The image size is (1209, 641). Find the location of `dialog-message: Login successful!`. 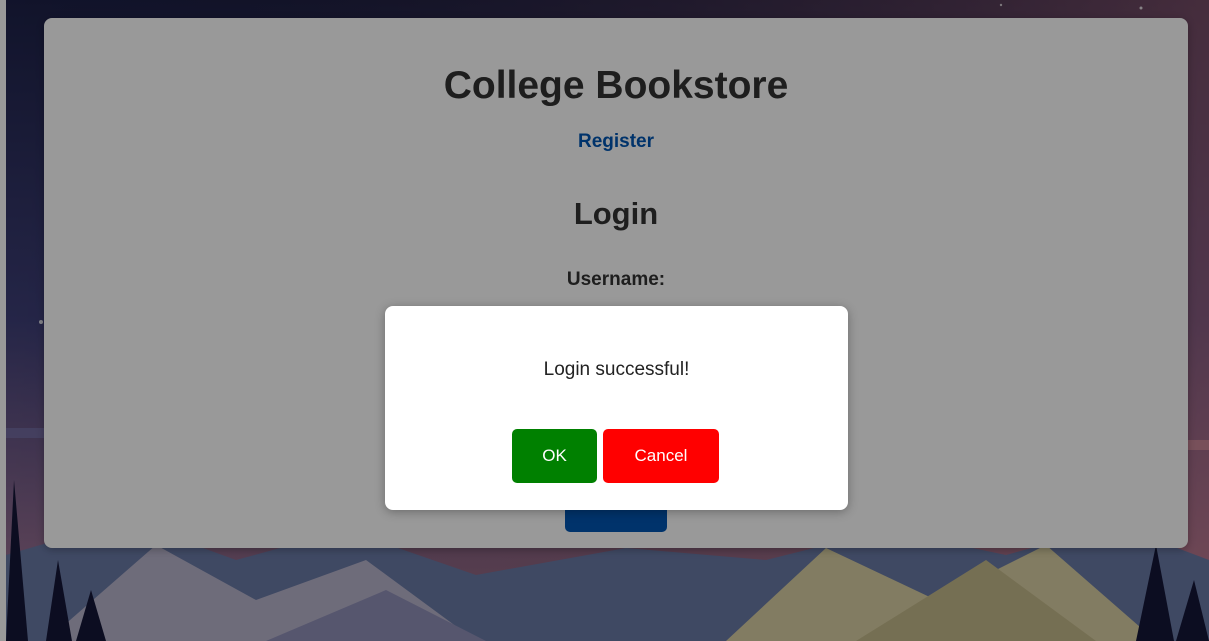

dialog-message: Login successful! is located at coordinates (616, 369).